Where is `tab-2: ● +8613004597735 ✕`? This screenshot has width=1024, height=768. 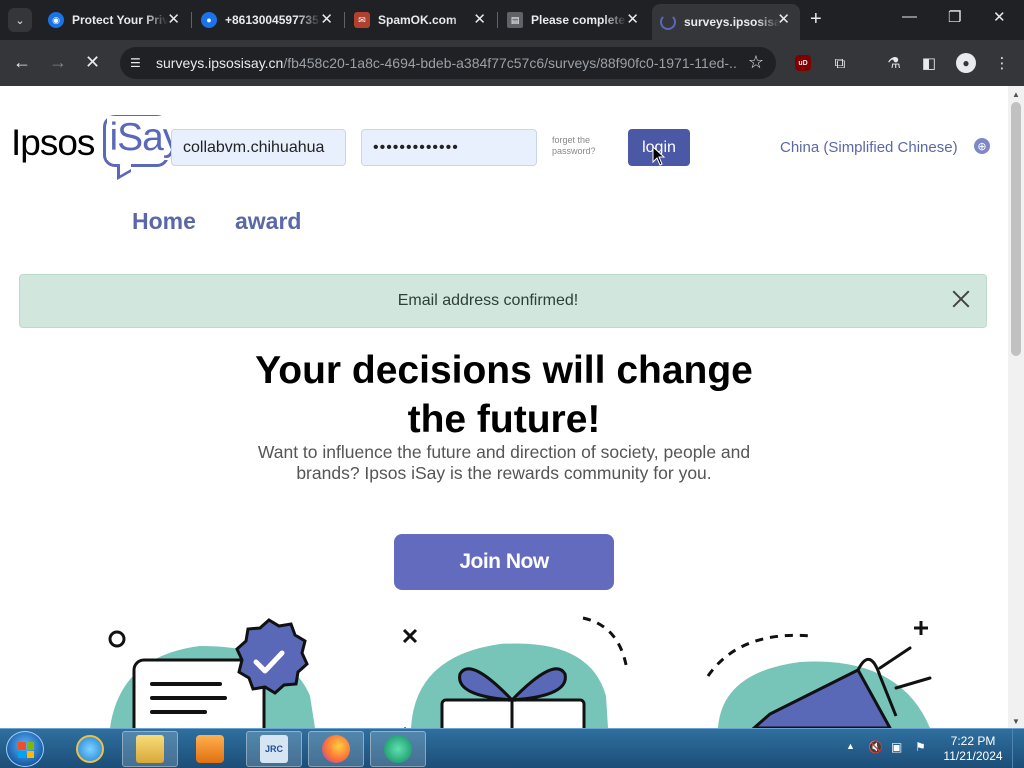 tab-2: ● +8613004597735 ✕ is located at coordinates (268, 20).